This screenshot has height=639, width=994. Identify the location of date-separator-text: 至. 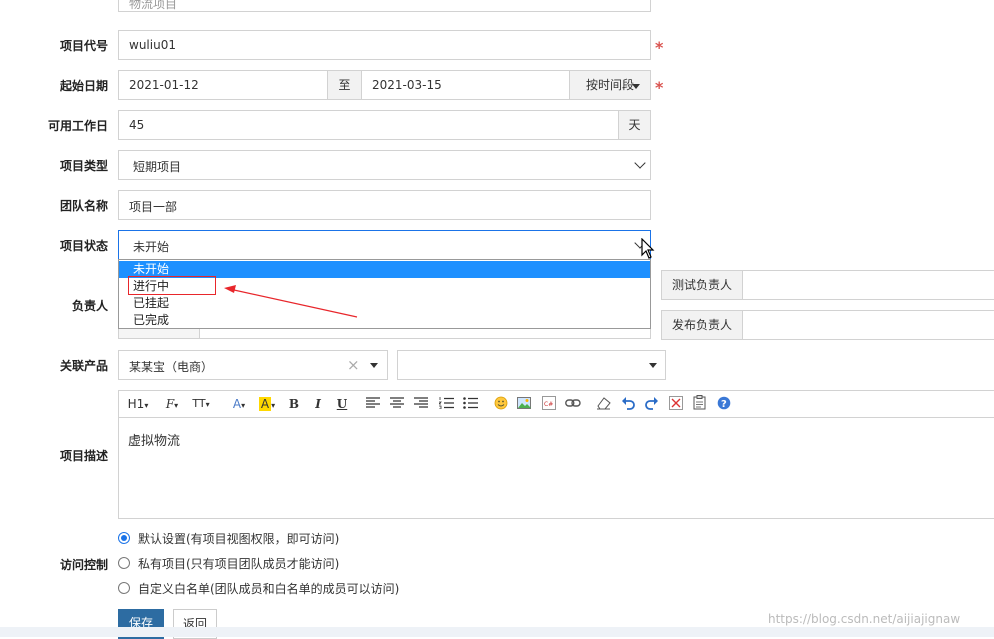
(344, 85).